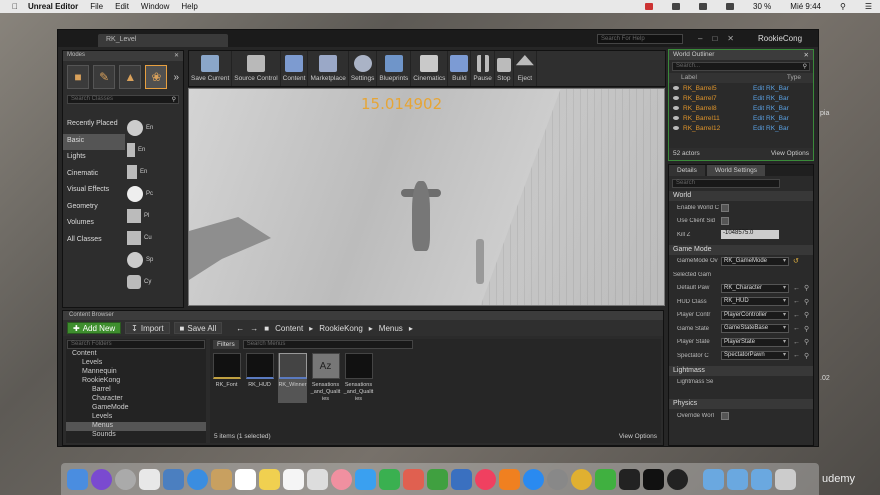 This screenshot has height=495, width=880. I want to click on reminders-icon, so click(293, 479).